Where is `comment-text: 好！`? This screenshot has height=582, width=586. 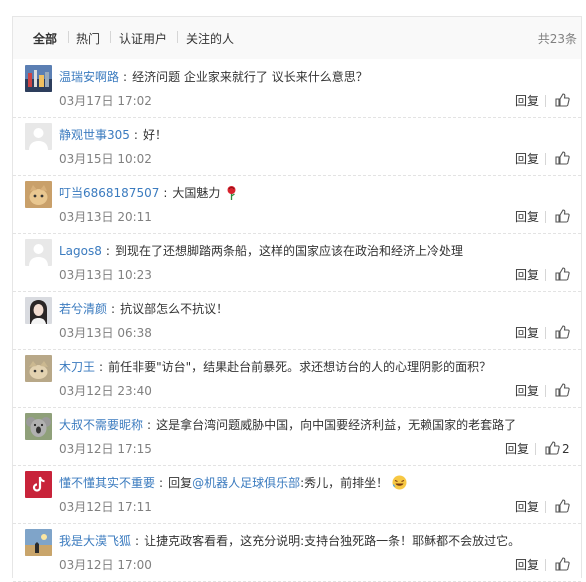
comment-text: 好！ is located at coordinates (154, 135).